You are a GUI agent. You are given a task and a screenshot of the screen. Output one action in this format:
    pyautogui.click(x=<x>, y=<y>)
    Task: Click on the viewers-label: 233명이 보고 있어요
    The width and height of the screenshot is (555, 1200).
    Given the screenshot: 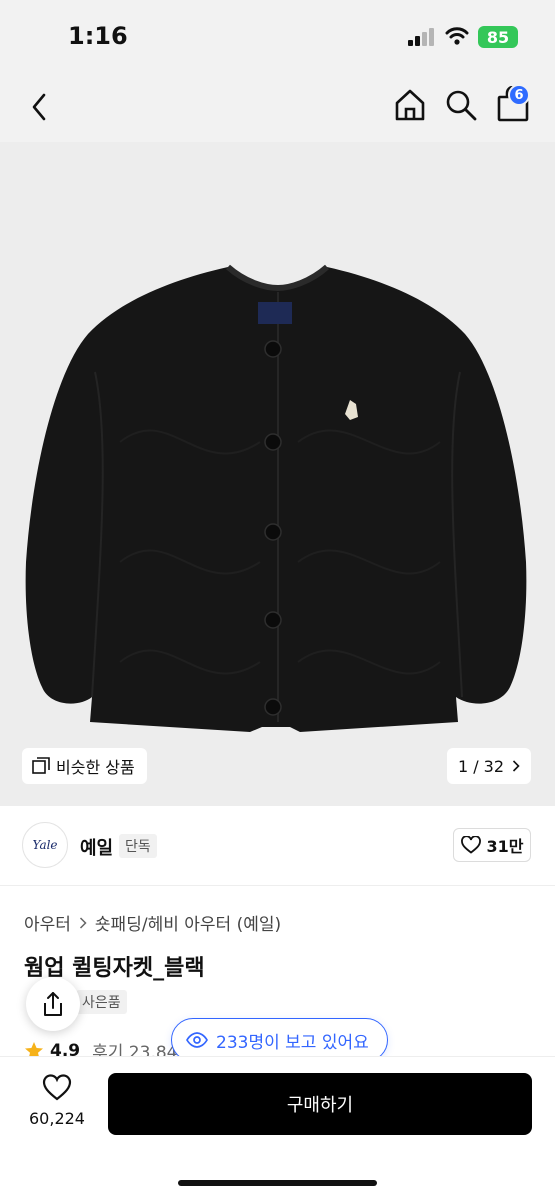 What is the action you would take?
    pyautogui.click(x=292, y=1042)
    